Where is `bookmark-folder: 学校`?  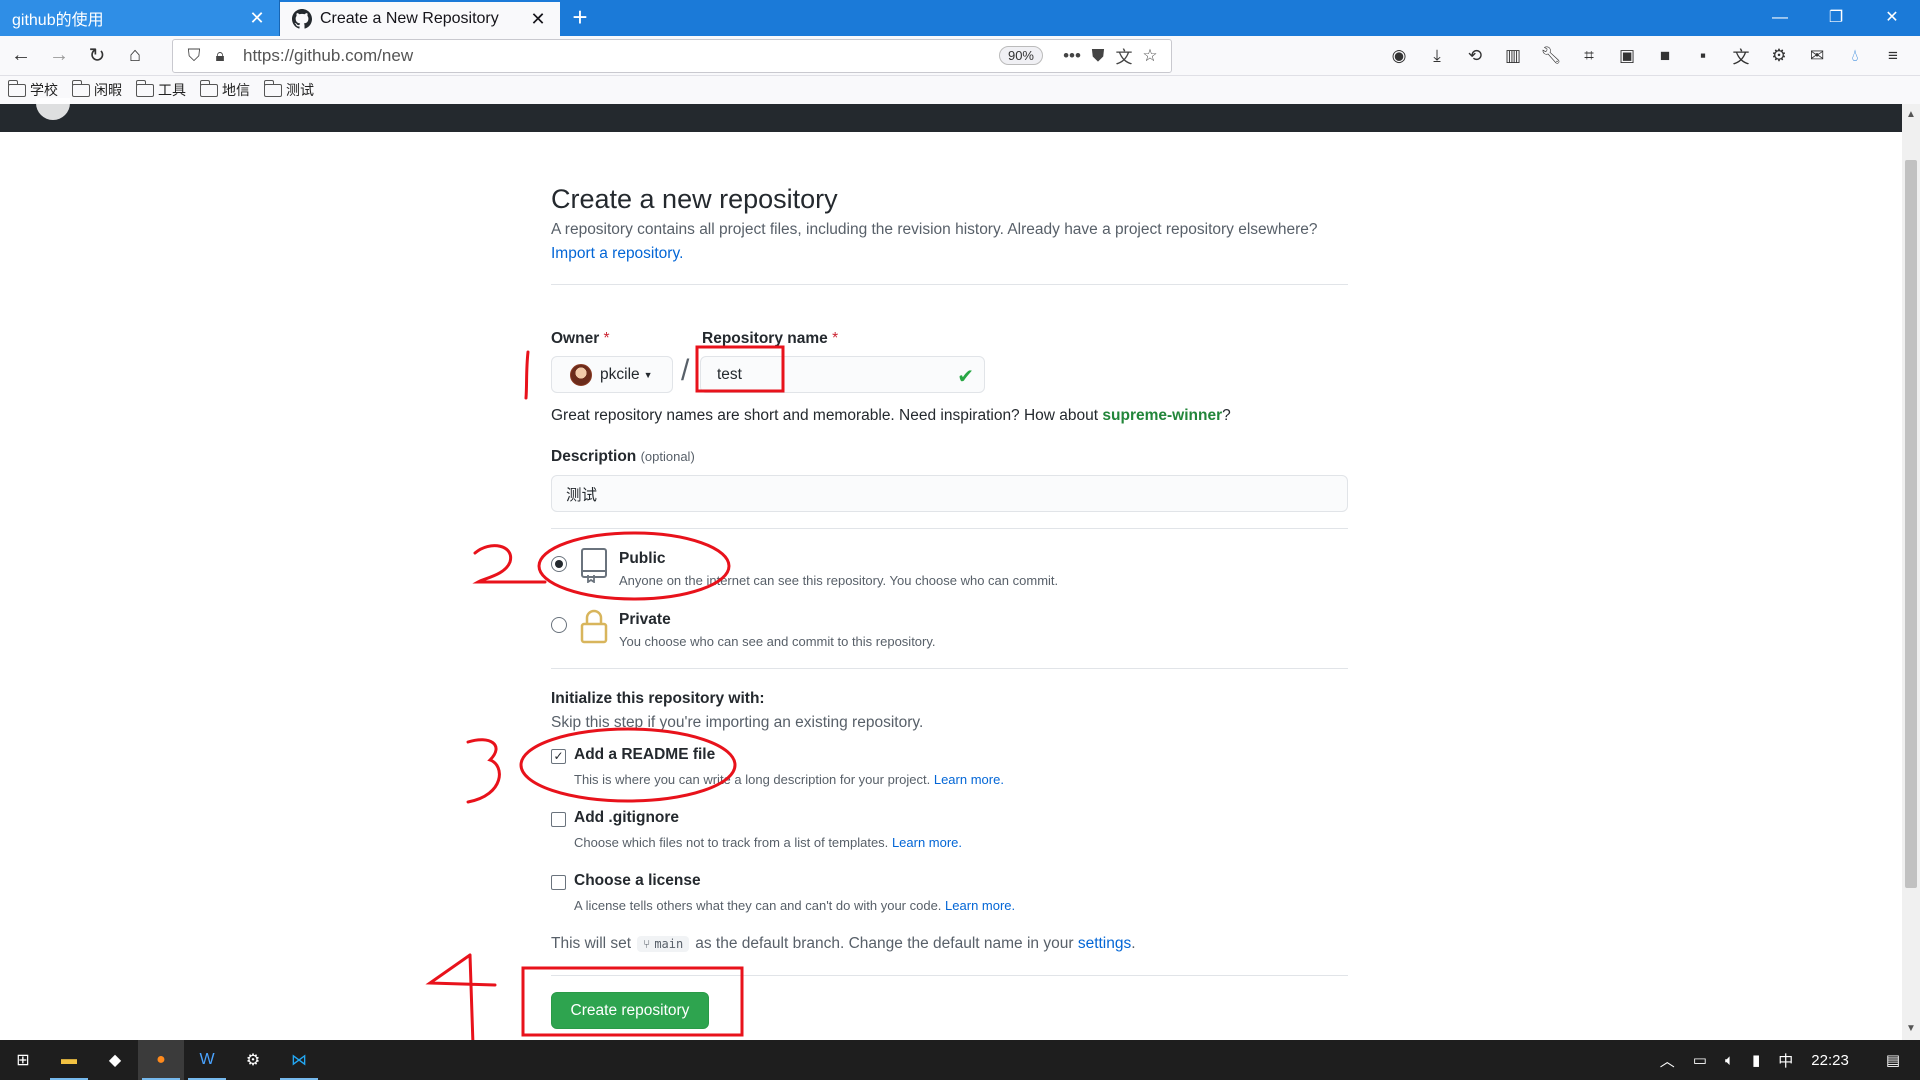 bookmark-folder: 学校 is located at coordinates (32, 89).